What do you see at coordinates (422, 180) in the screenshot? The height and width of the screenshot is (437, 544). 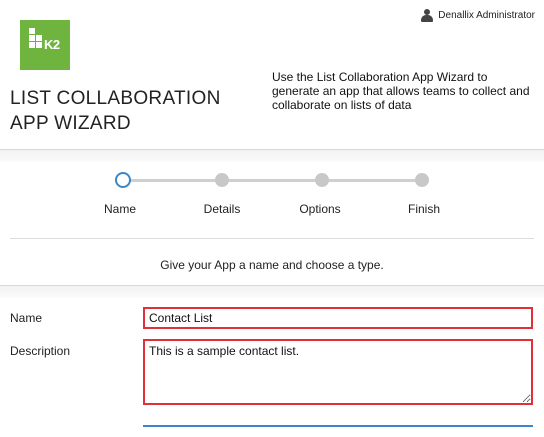 I see `step-dot-finish` at bounding box center [422, 180].